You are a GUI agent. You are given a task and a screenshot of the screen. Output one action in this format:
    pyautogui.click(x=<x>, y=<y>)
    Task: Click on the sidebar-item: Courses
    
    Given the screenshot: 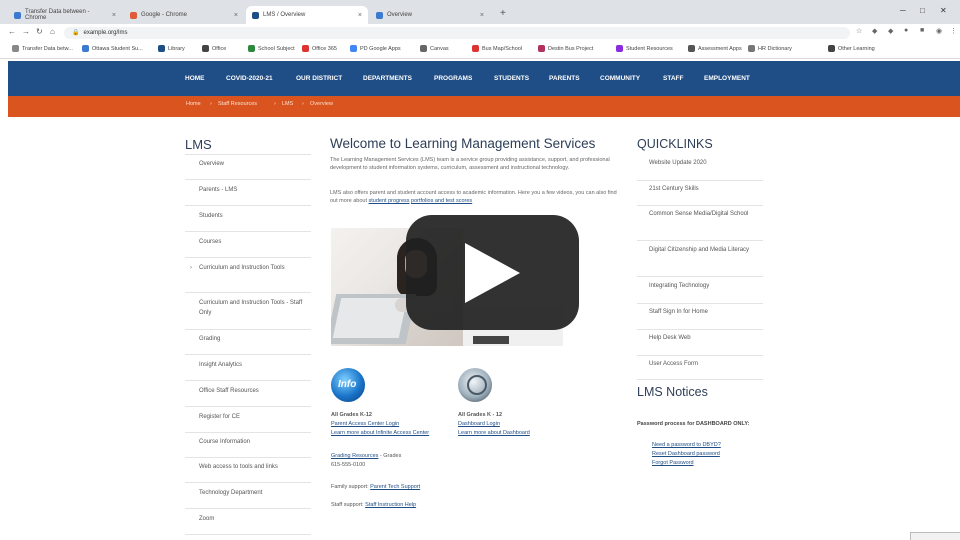 What is the action you would take?
    pyautogui.click(x=248, y=247)
    